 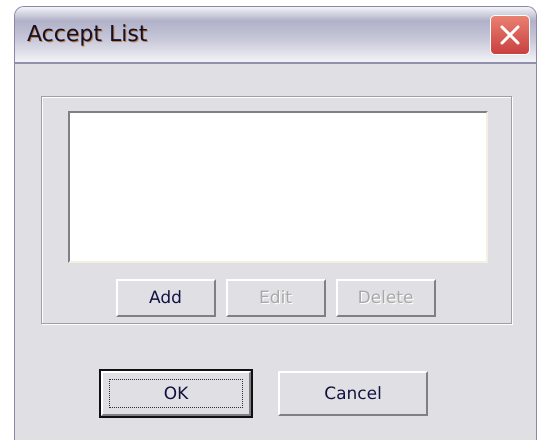 What do you see at coordinates (353, 393) in the screenshot?
I see `dialog-button: Cancel` at bounding box center [353, 393].